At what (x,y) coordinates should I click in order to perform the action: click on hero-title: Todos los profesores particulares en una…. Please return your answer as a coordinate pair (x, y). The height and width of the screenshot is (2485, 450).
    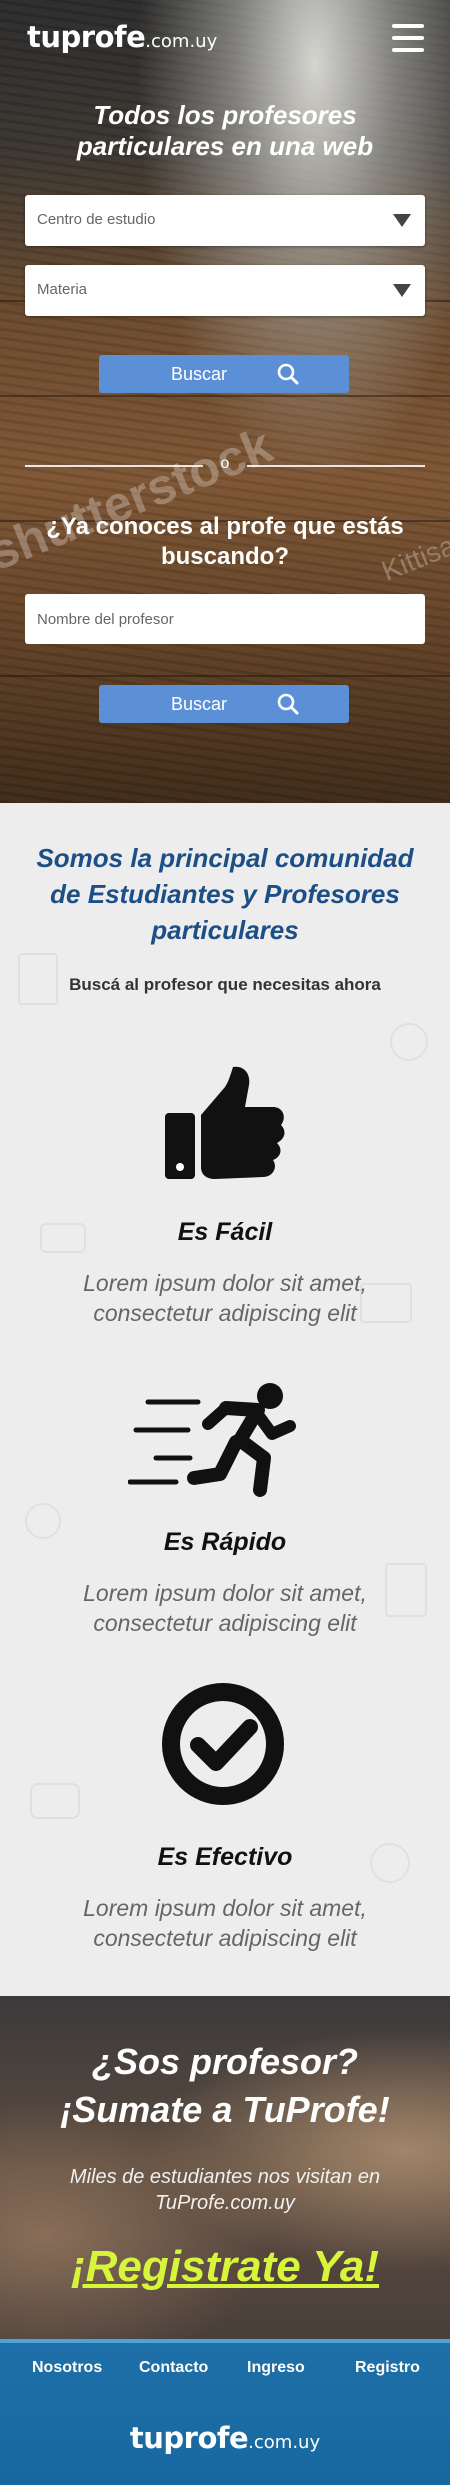
    Looking at the image, I should click on (225, 130).